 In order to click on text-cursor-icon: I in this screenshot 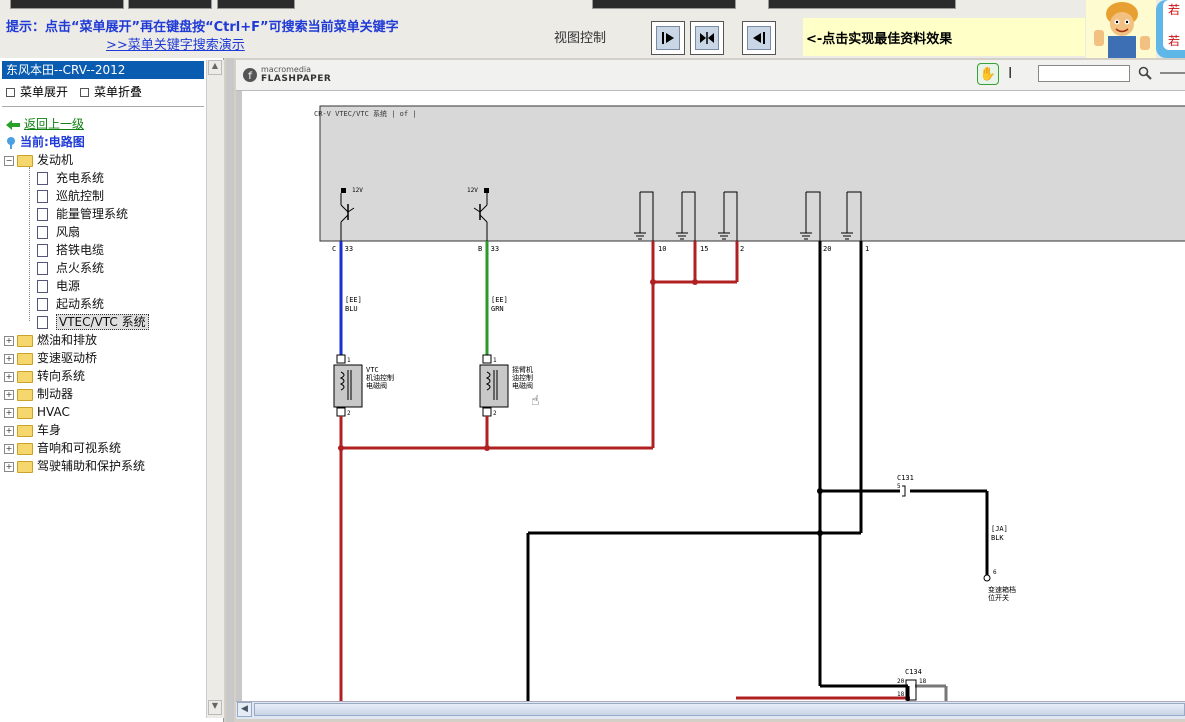, I will do `click(1010, 73)`.